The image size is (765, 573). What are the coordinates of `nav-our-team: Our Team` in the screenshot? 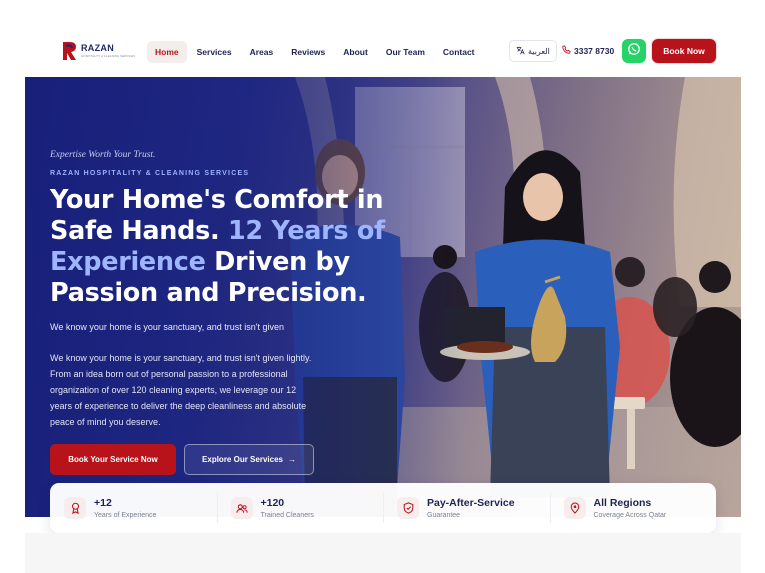 It's located at (405, 52).